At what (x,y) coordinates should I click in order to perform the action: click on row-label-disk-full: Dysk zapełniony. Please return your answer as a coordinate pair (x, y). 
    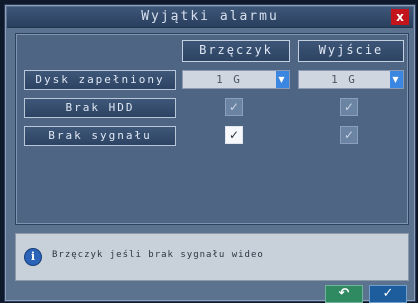
    Looking at the image, I should click on (100, 80).